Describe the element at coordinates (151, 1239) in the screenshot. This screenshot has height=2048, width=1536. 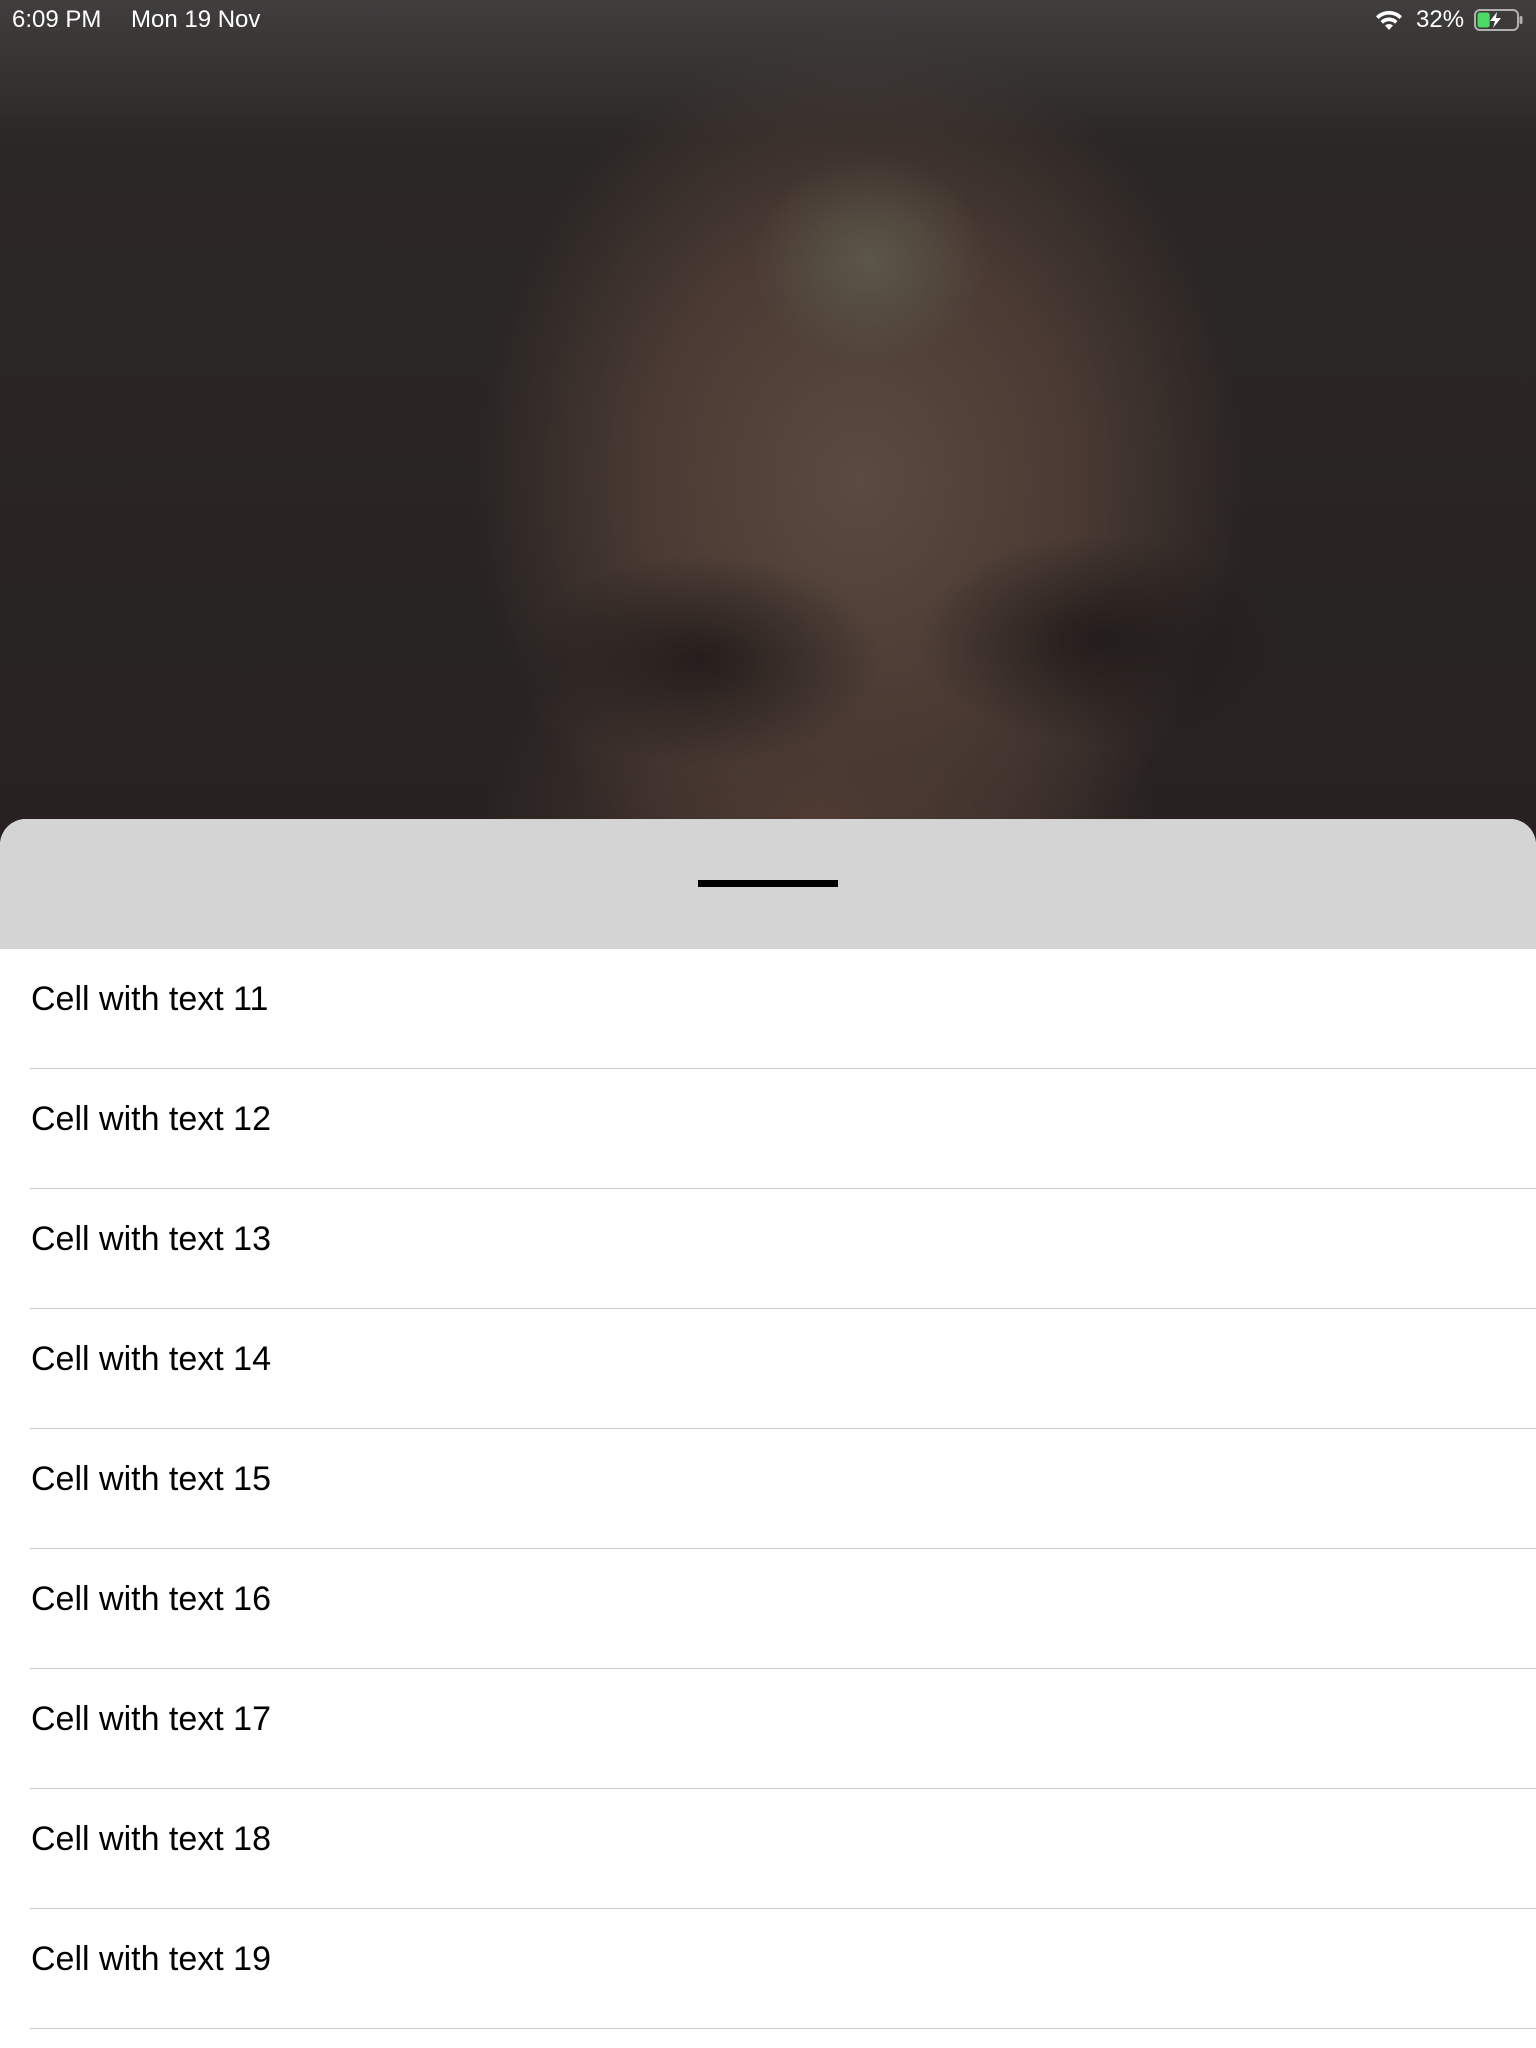
I see `cell-label: Cell with text 13` at that location.